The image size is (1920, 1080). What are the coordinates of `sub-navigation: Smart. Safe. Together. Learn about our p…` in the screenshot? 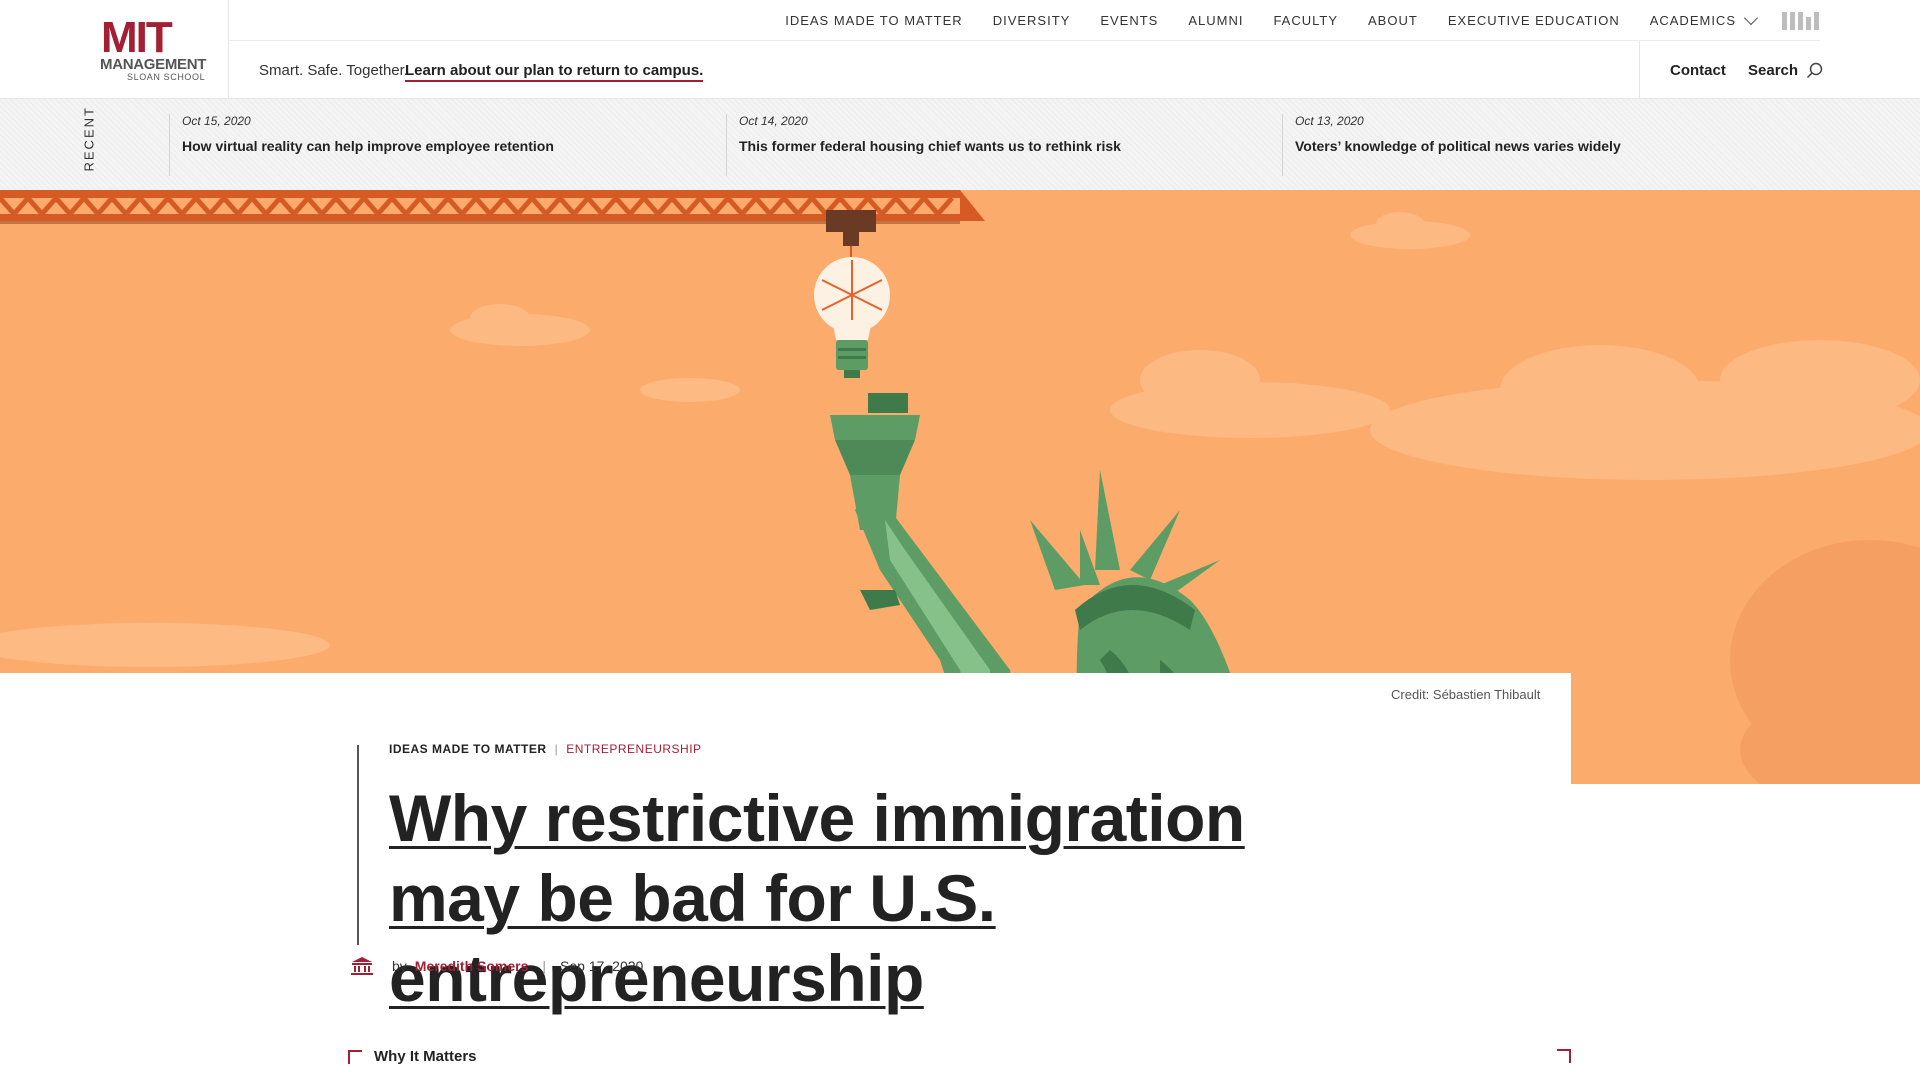 It's located at (1026, 70).